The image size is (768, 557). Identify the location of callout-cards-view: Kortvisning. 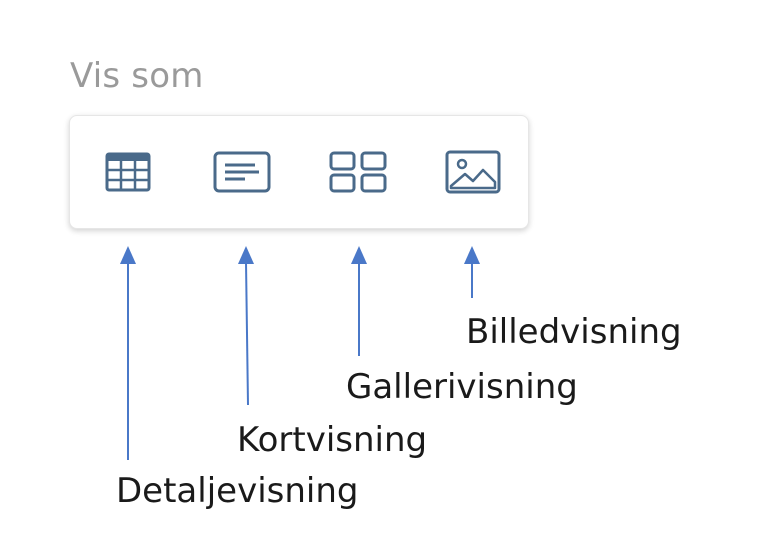
(332, 440).